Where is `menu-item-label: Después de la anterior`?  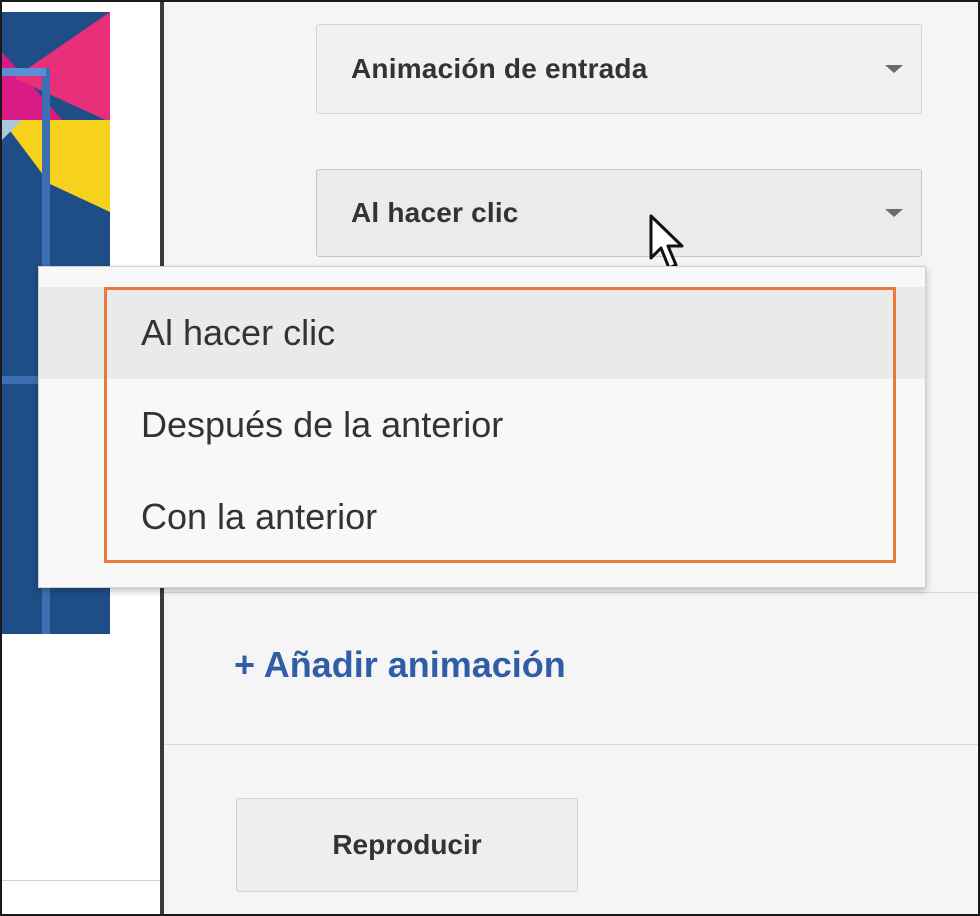
menu-item-label: Después de la anterior is located at coordinates (322, 424).